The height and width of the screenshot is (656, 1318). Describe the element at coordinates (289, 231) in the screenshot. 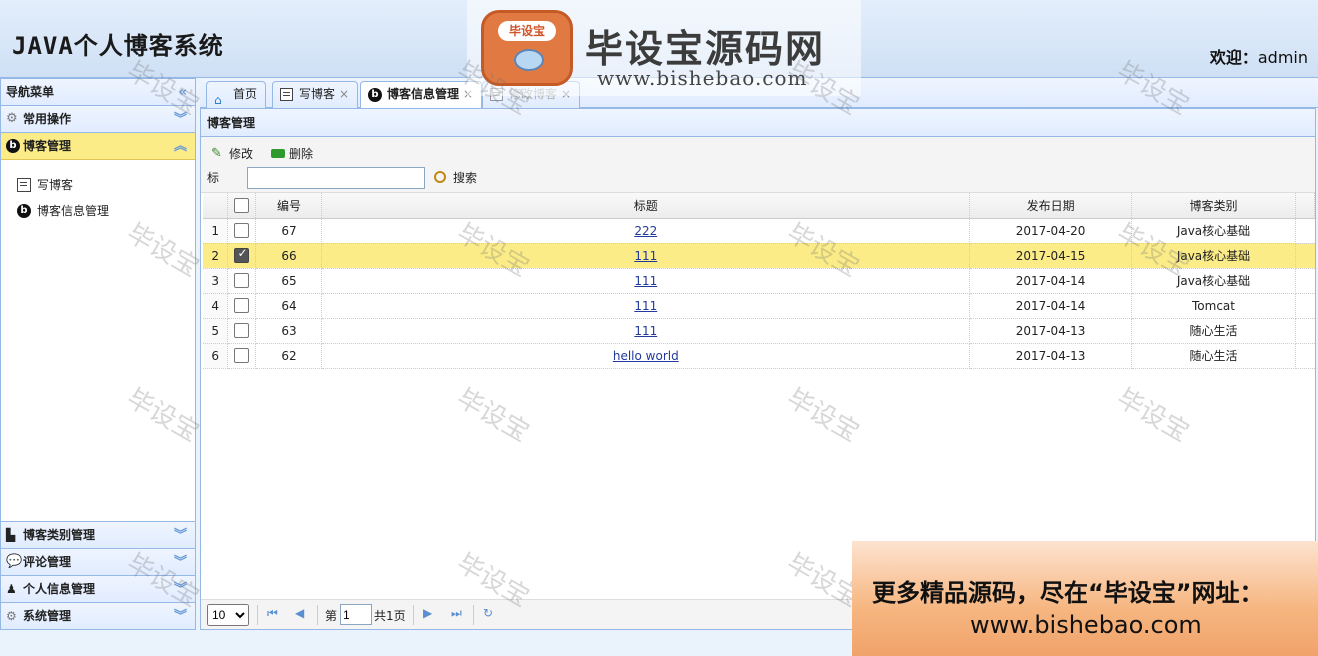

I see `cell-id: 67` at that location.